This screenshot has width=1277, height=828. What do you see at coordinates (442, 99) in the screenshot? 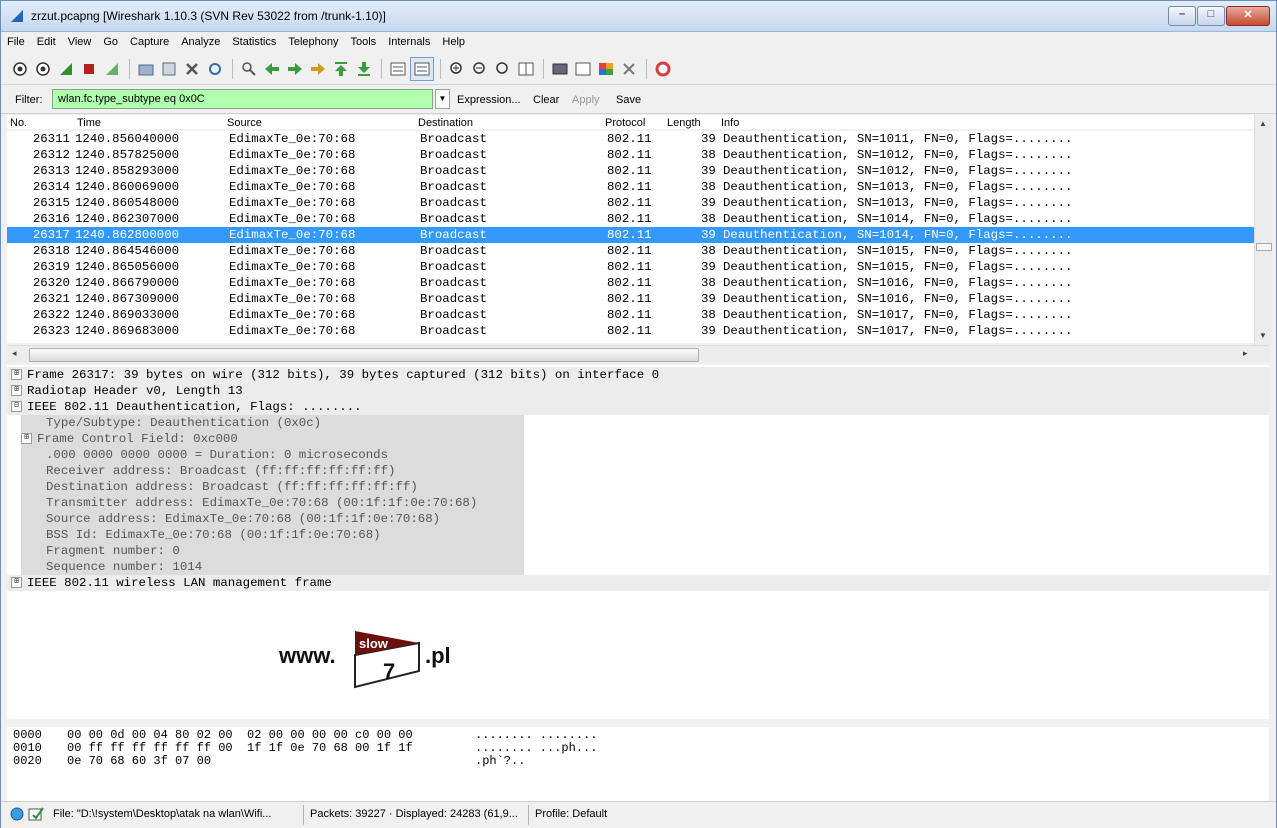
I see `filter-history-dropdown: ▼` at bounding box center [442, 99].